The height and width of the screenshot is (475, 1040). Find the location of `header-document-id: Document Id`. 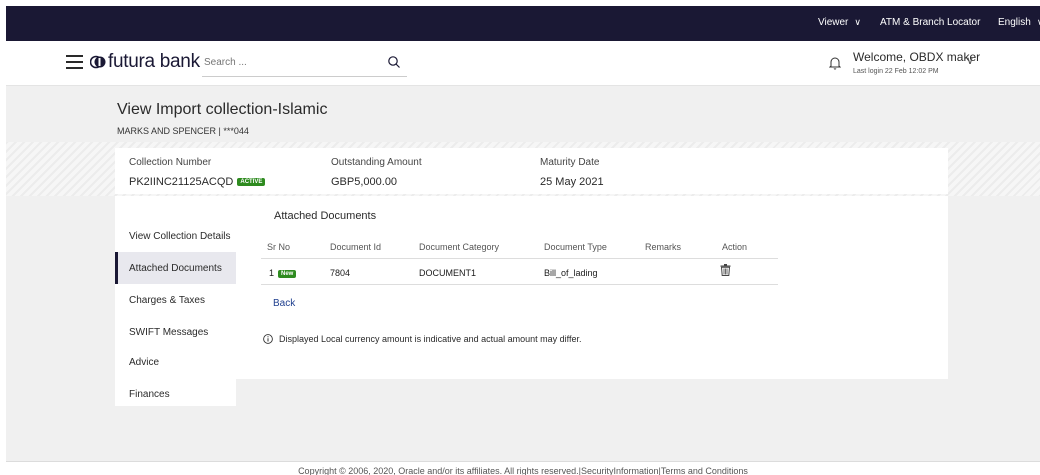

header-document-id: Document Id is located at coordinates (356, 247).